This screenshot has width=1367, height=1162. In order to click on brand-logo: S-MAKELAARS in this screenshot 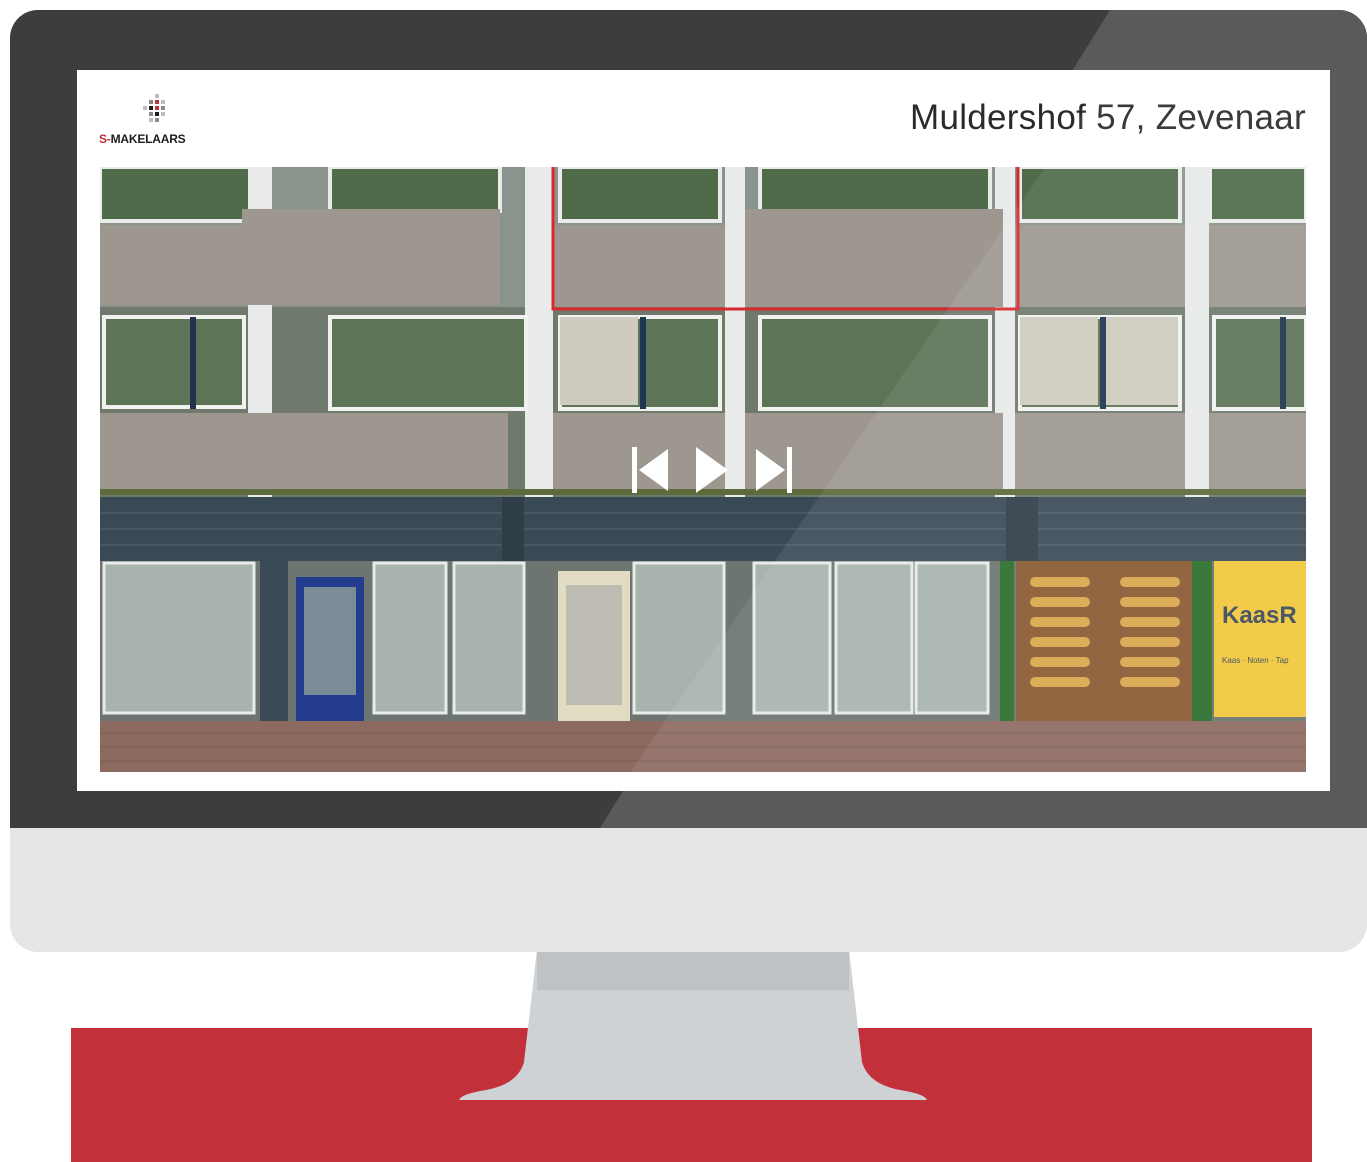, I will do `click(159, 122)`.